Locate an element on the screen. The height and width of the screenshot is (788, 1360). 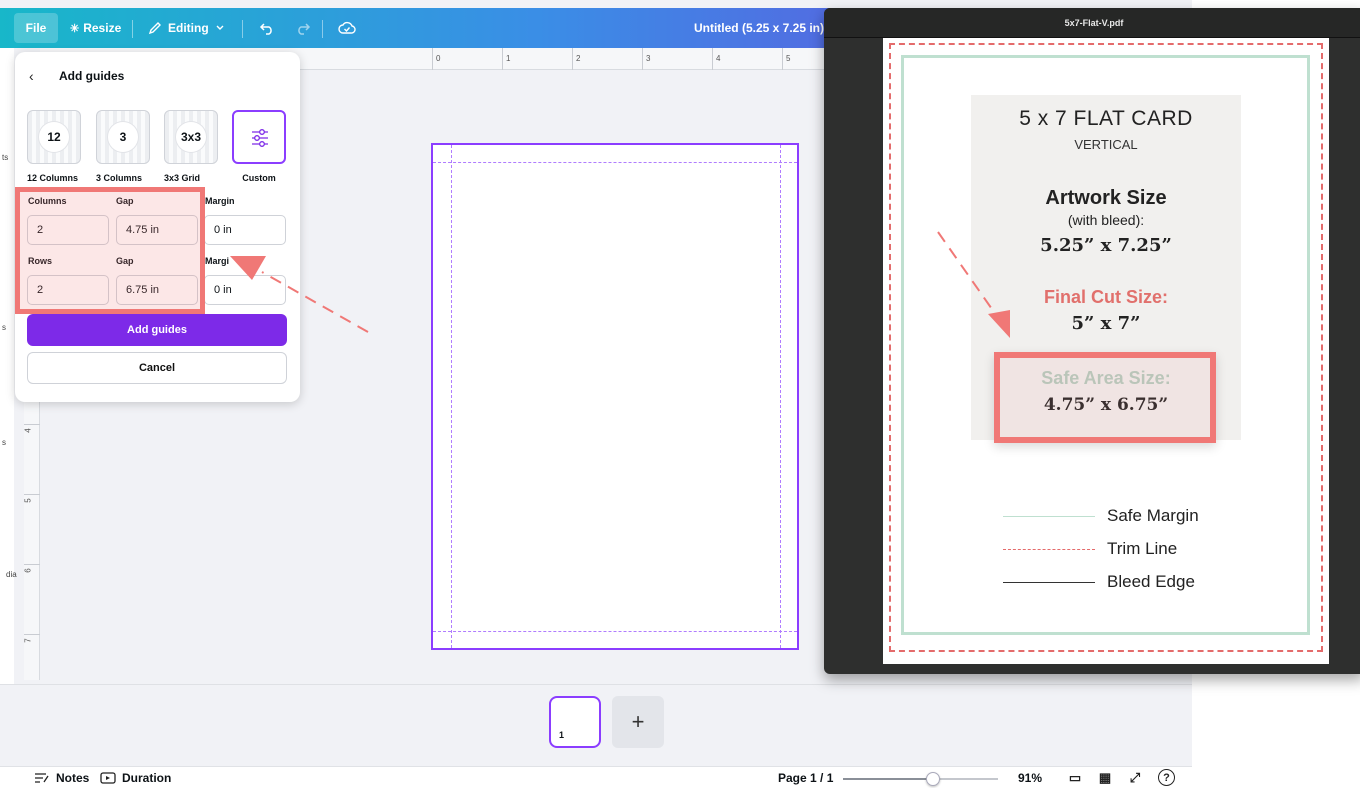
legend-label: Bleed Edge is located at coordinates (1151, 581).